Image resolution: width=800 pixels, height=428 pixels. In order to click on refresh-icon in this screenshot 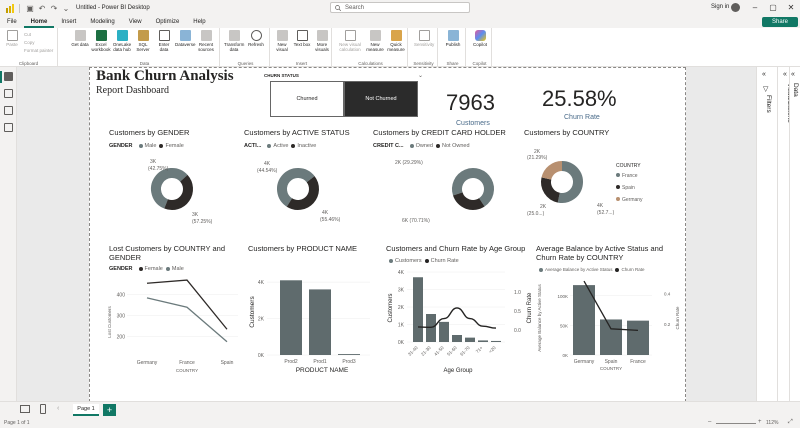, I will do `click(256, 35)`.